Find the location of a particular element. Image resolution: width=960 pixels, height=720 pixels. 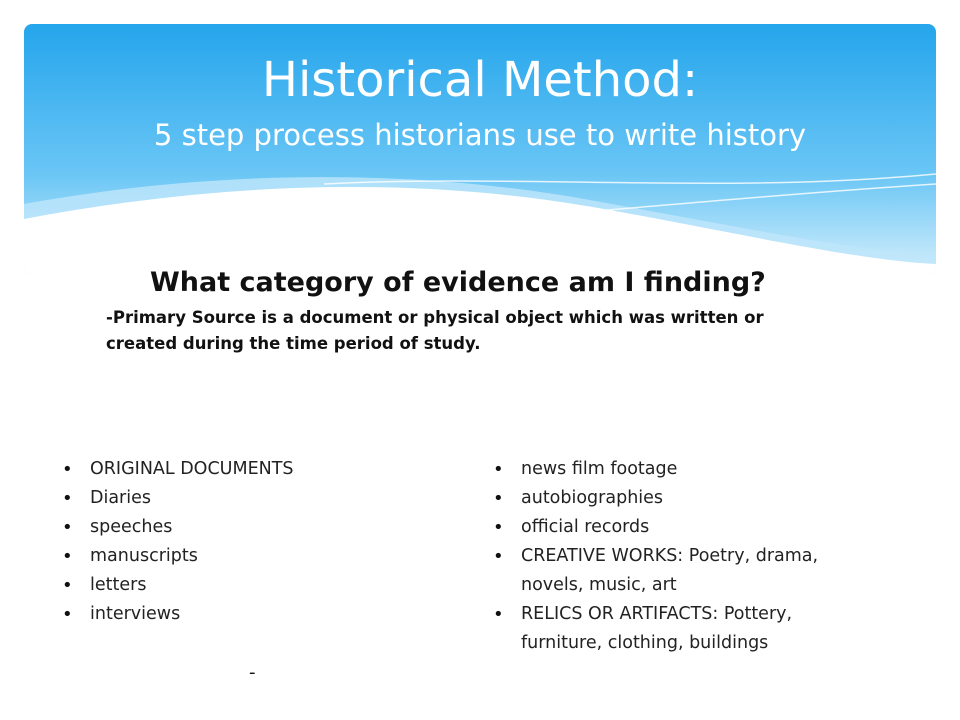

list-item: speeches is located at coordinates (242, 527).